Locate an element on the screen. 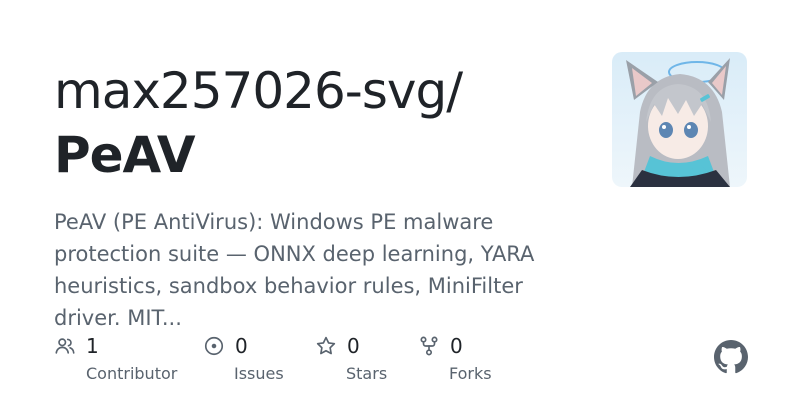  star-icon is located at coordinates (326, 346).